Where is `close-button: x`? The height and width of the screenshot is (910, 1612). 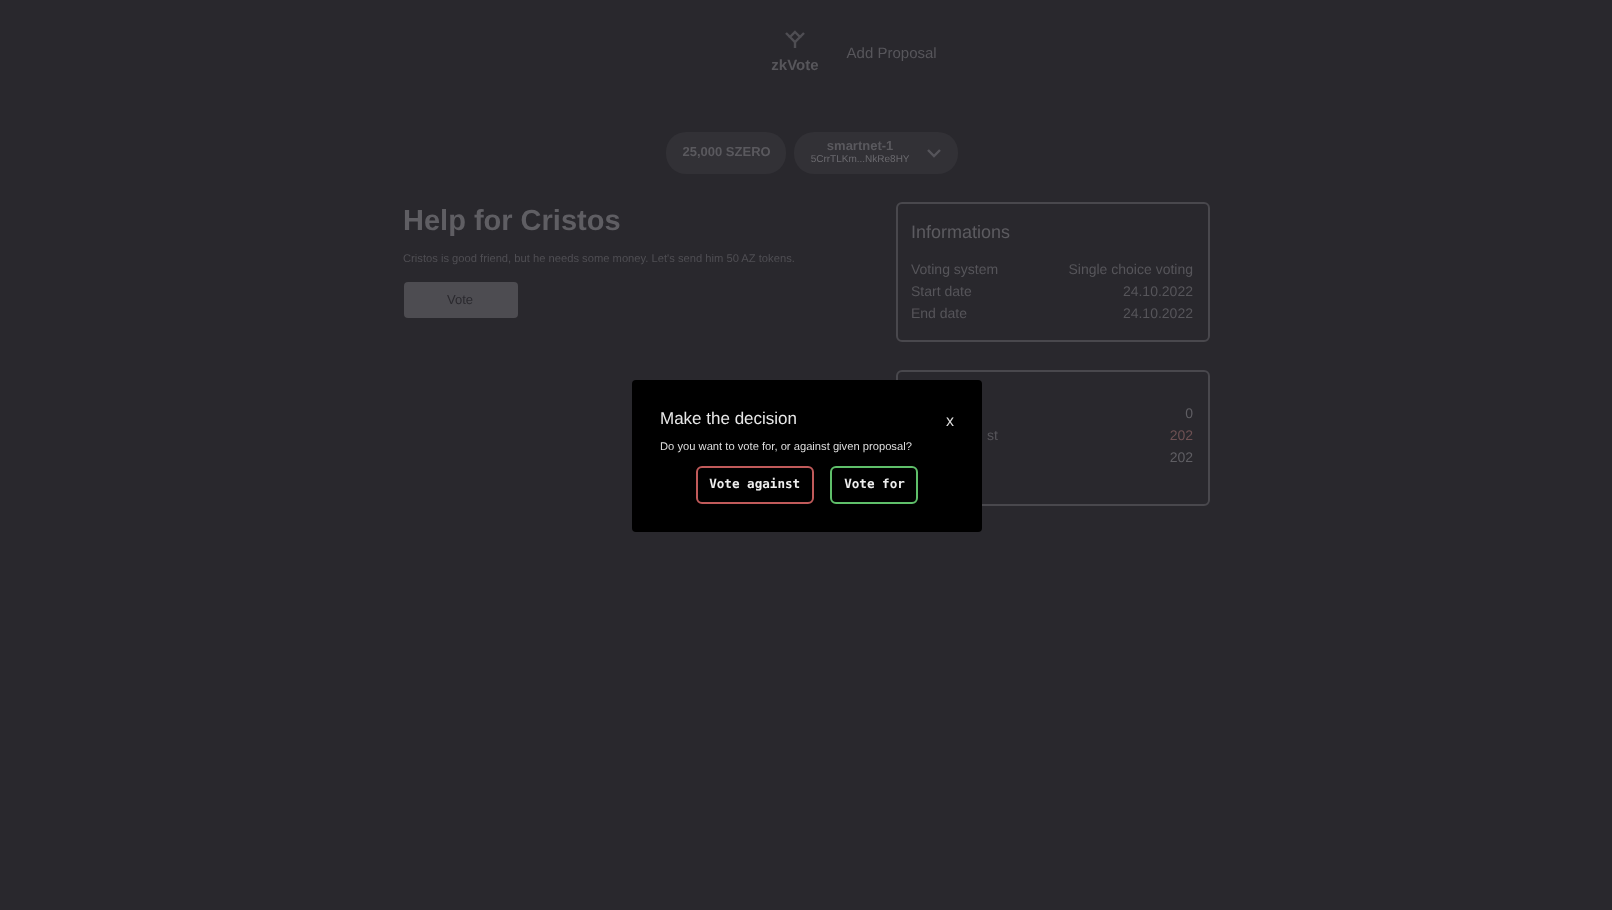 close-button: x is located at coordinates (950, 421).